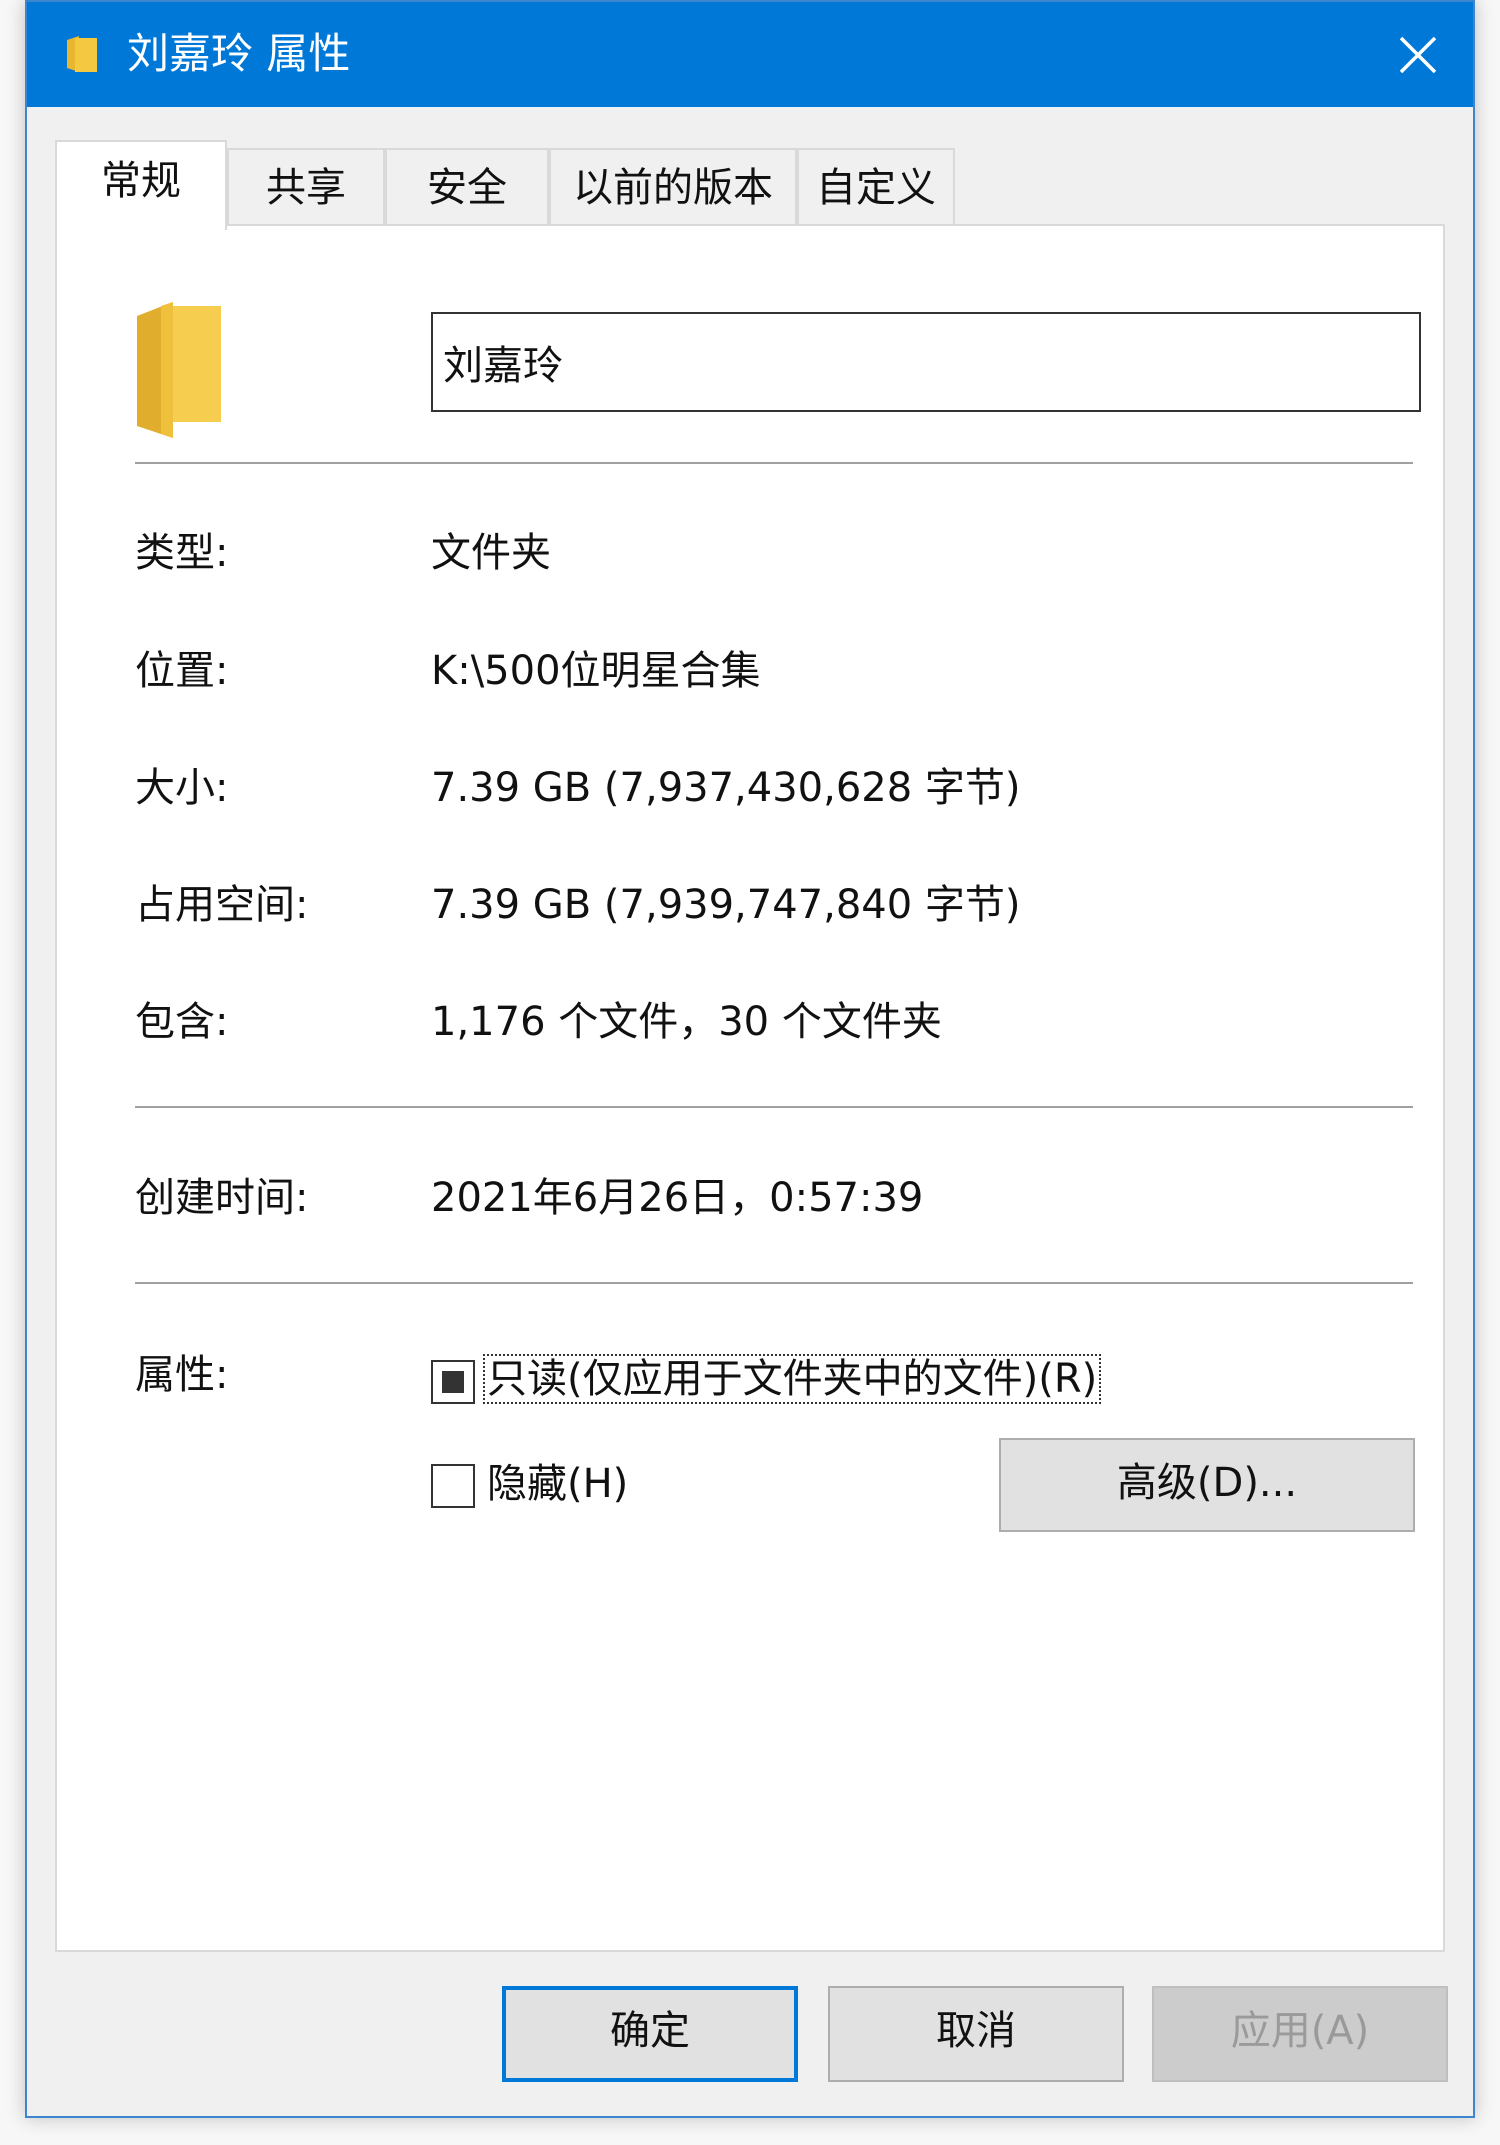 The height and width of the screenshot is (2145, 1500). What do you see at coordinates (306, 187) in the screenshot?
I see `tab-sharing: 共享` at bounding box center [306, 187].